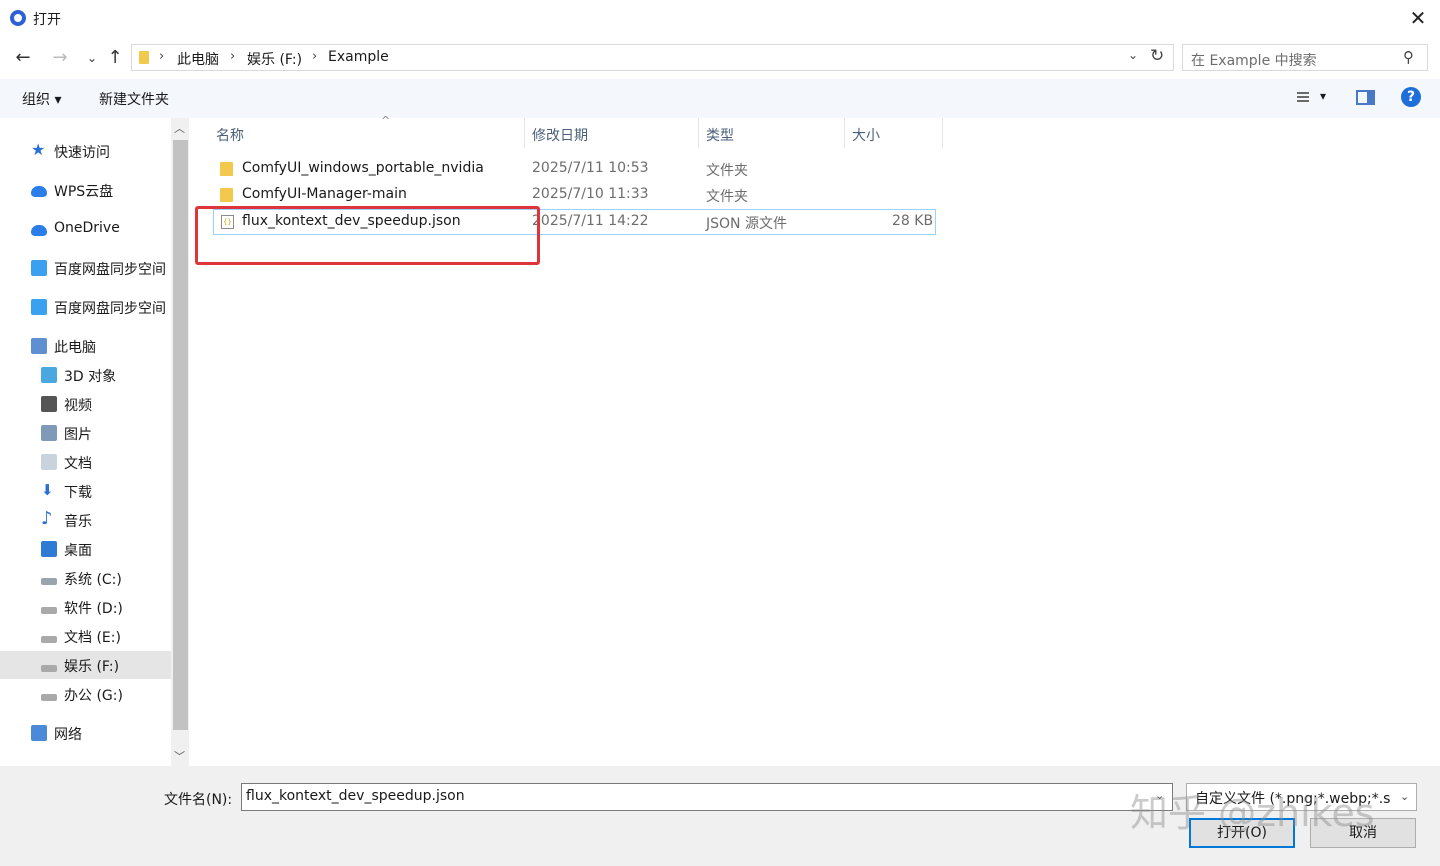 The height and width of the screenshot is (866, 1440). I want to click on sidebar-item: WPS云盘, so click(85, 190).